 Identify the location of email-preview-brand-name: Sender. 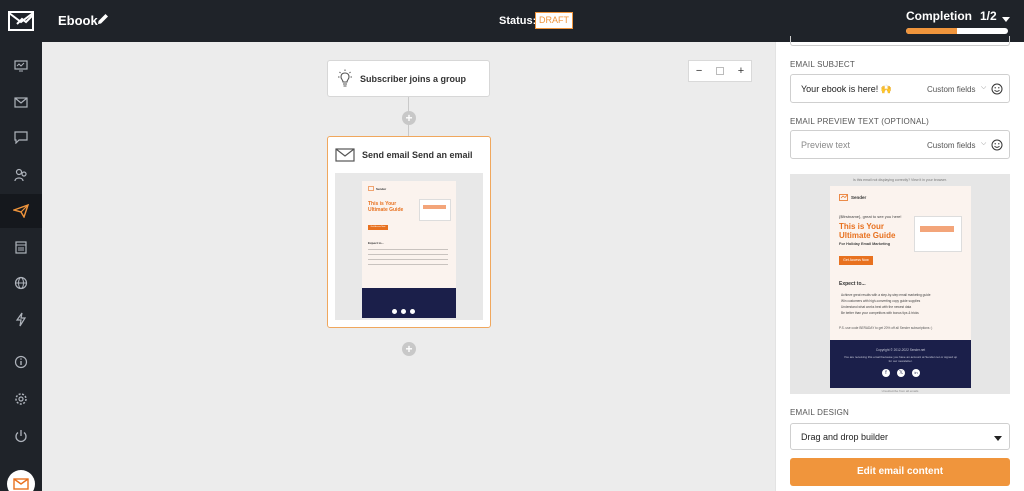
(859, 197).